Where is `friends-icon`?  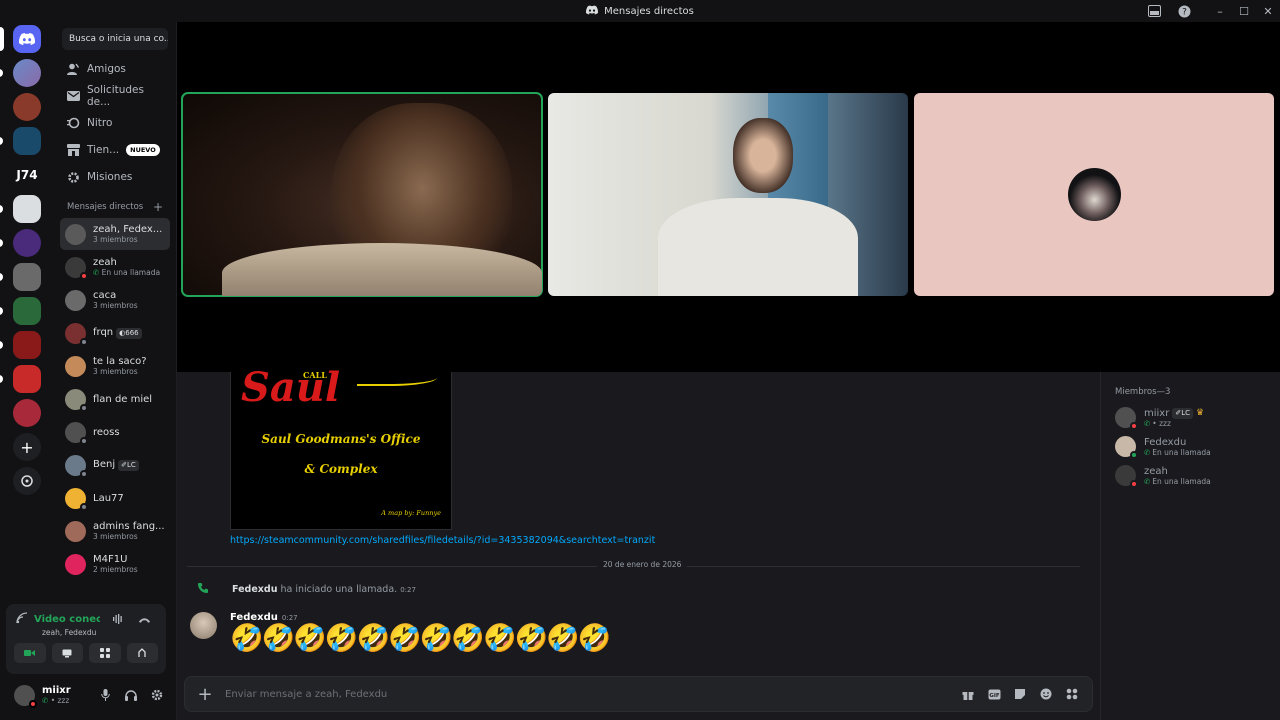
friends-icon is located at coordinates (73, 69).